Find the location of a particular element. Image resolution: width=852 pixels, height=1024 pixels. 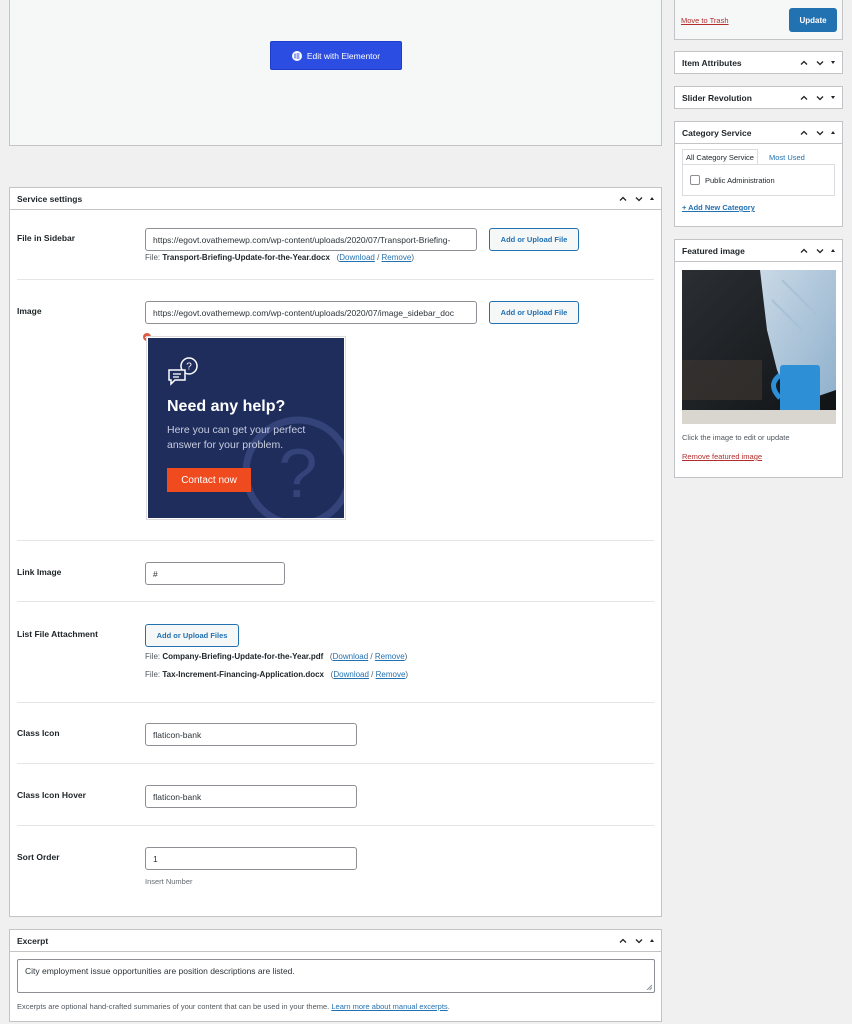

item-attributes-title: Item Attributes is located at coordinates (712, 62).